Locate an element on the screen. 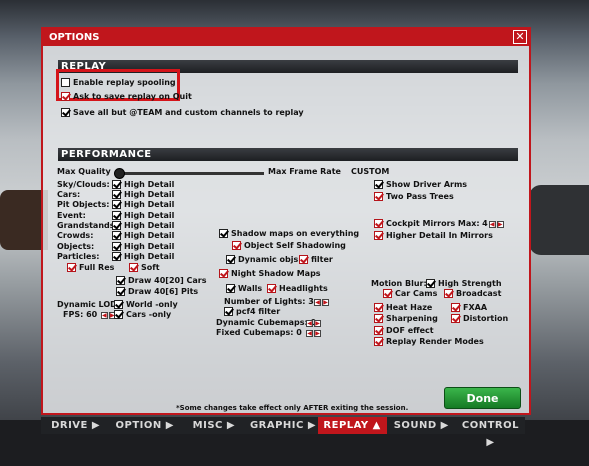 This screenshot has width=589, height=466. done-button: Done is located at coordinates (482, 398).